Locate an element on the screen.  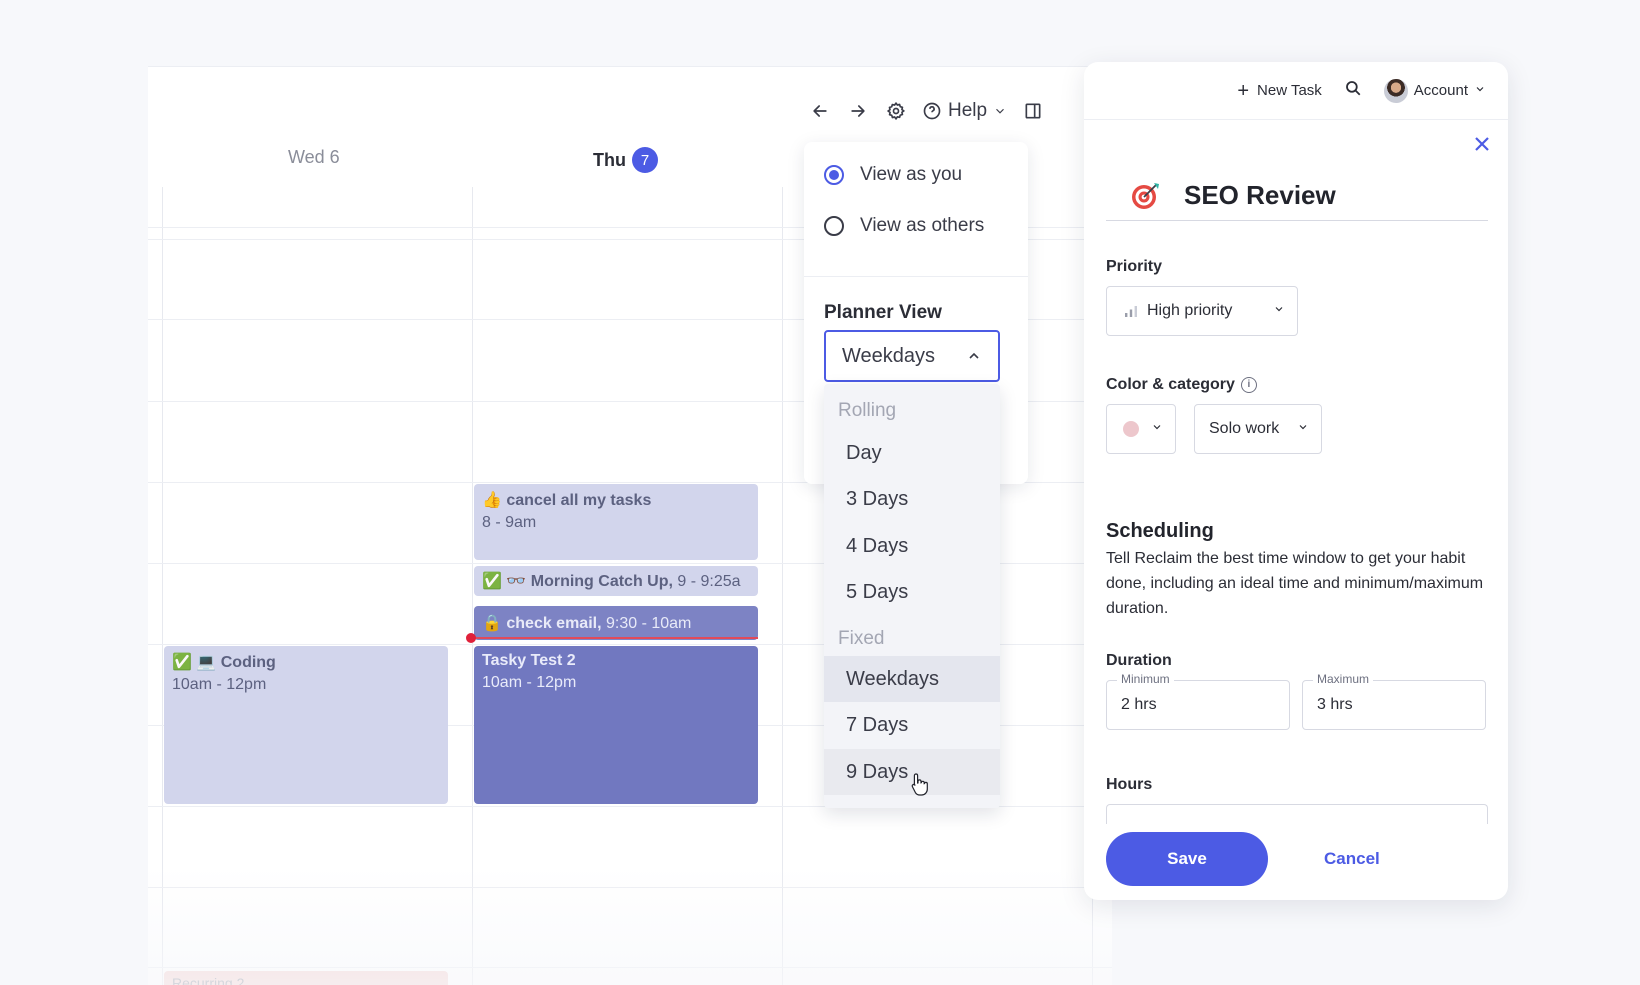
option-label: View as you is located at coordinates (911, 174).